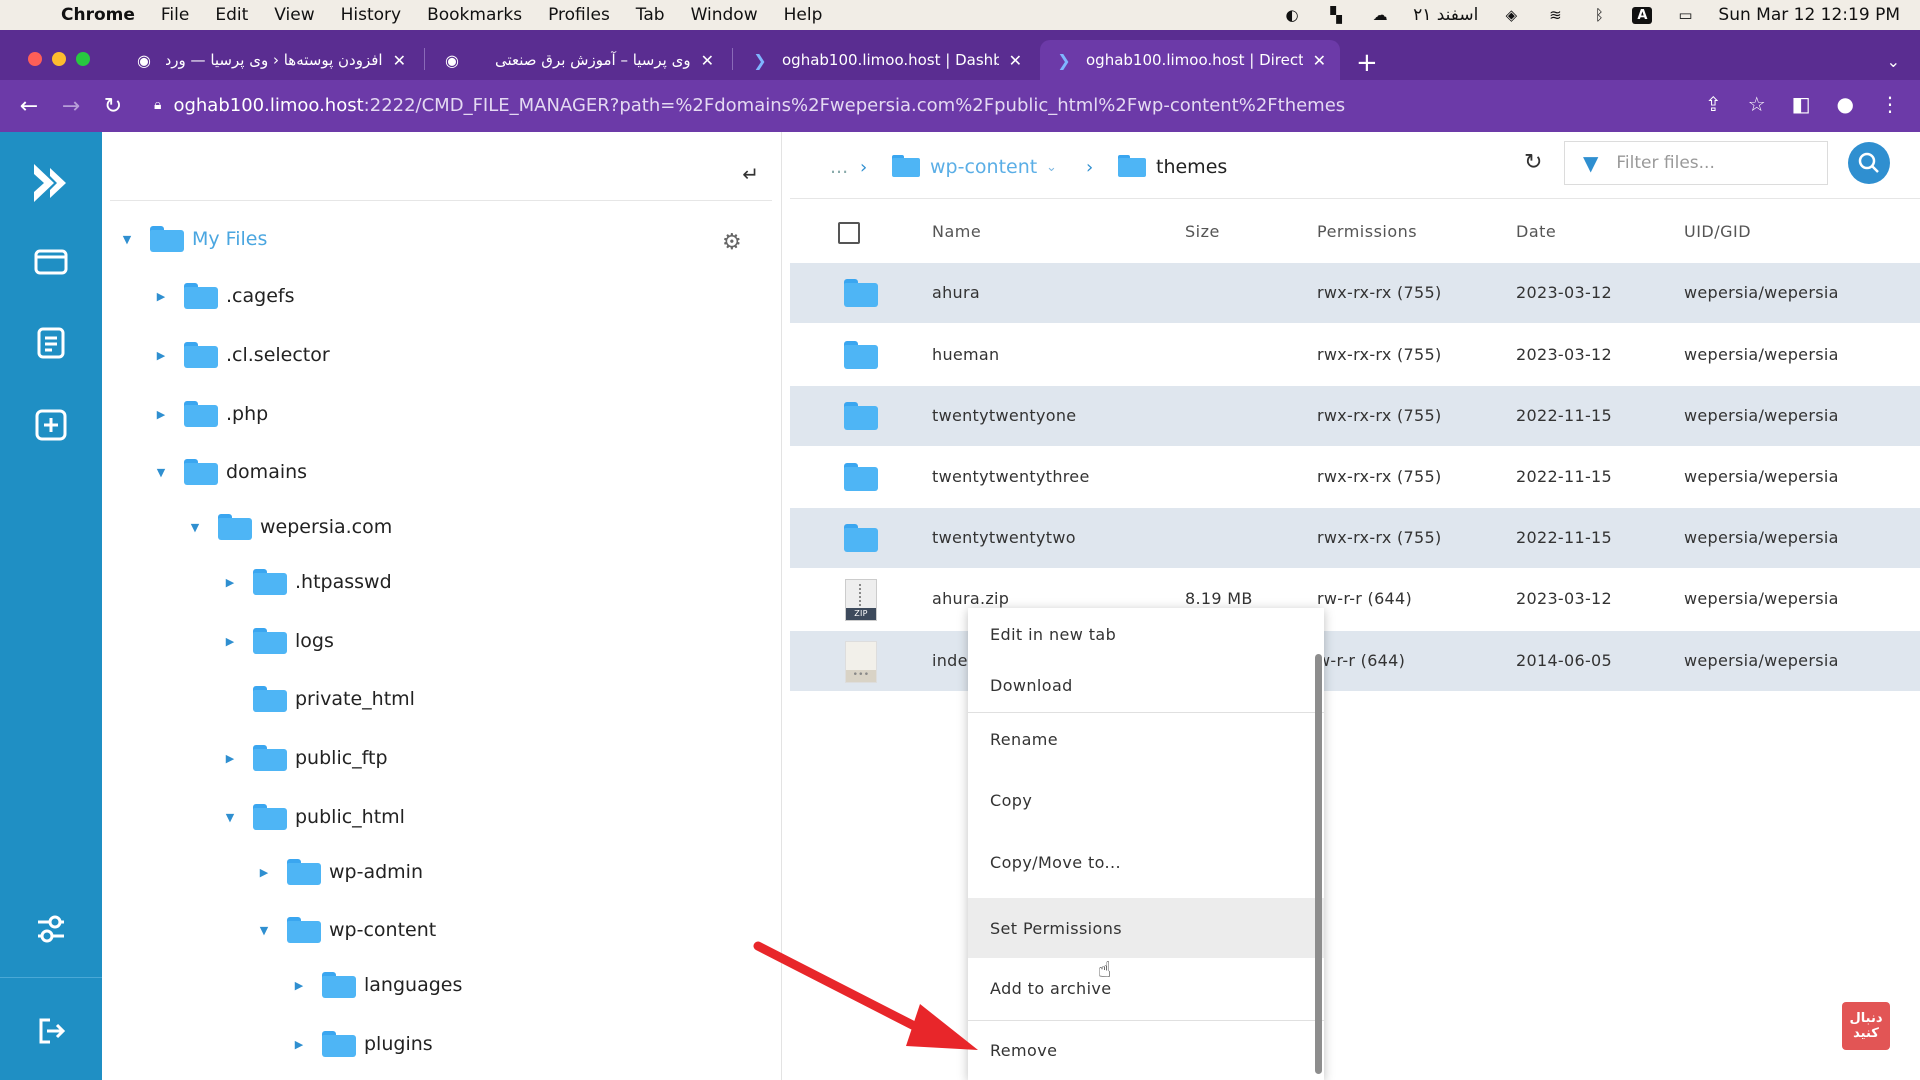 This screenshot has height=1080, width=1920. Describe the element at coordinates (1004, 415) in the screenshot. I see `file-name: twentytwentyone` at that location.